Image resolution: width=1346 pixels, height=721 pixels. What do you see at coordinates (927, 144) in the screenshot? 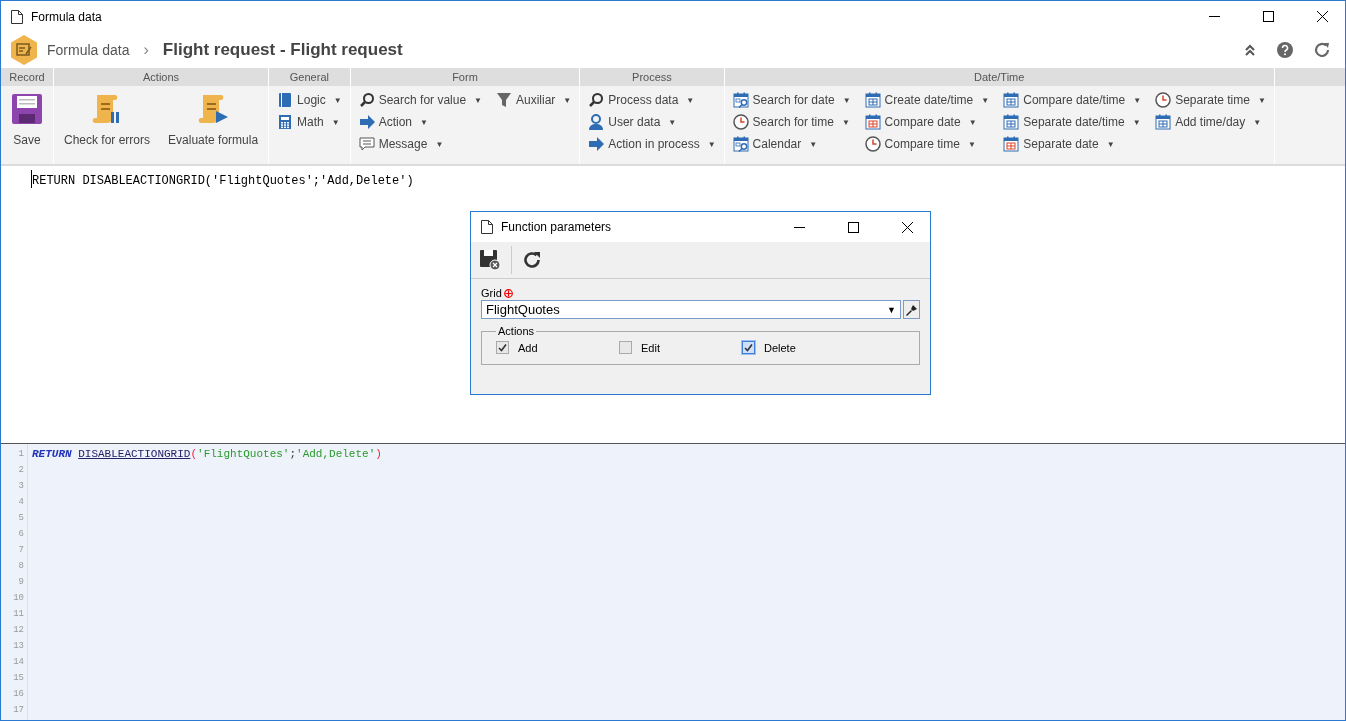
I see `ribbon-button: Compare time ▼` at bounding box center [927, 144].